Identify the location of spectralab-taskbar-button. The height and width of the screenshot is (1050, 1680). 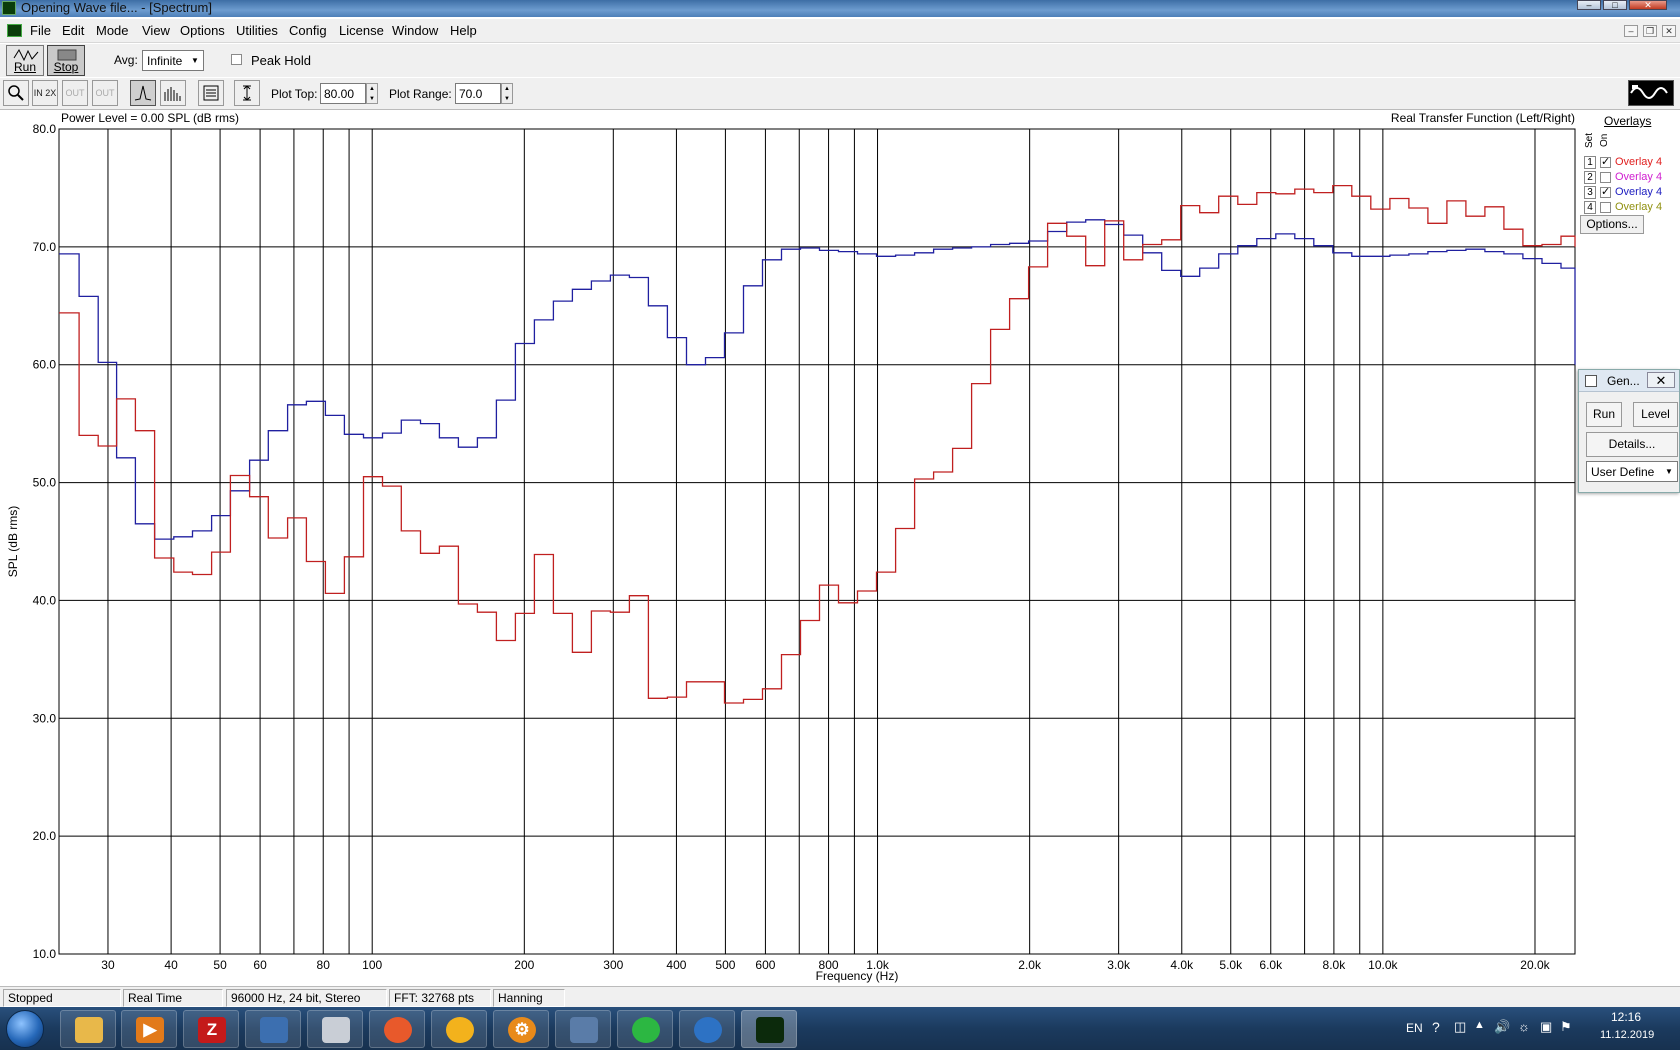
(769, 1029).